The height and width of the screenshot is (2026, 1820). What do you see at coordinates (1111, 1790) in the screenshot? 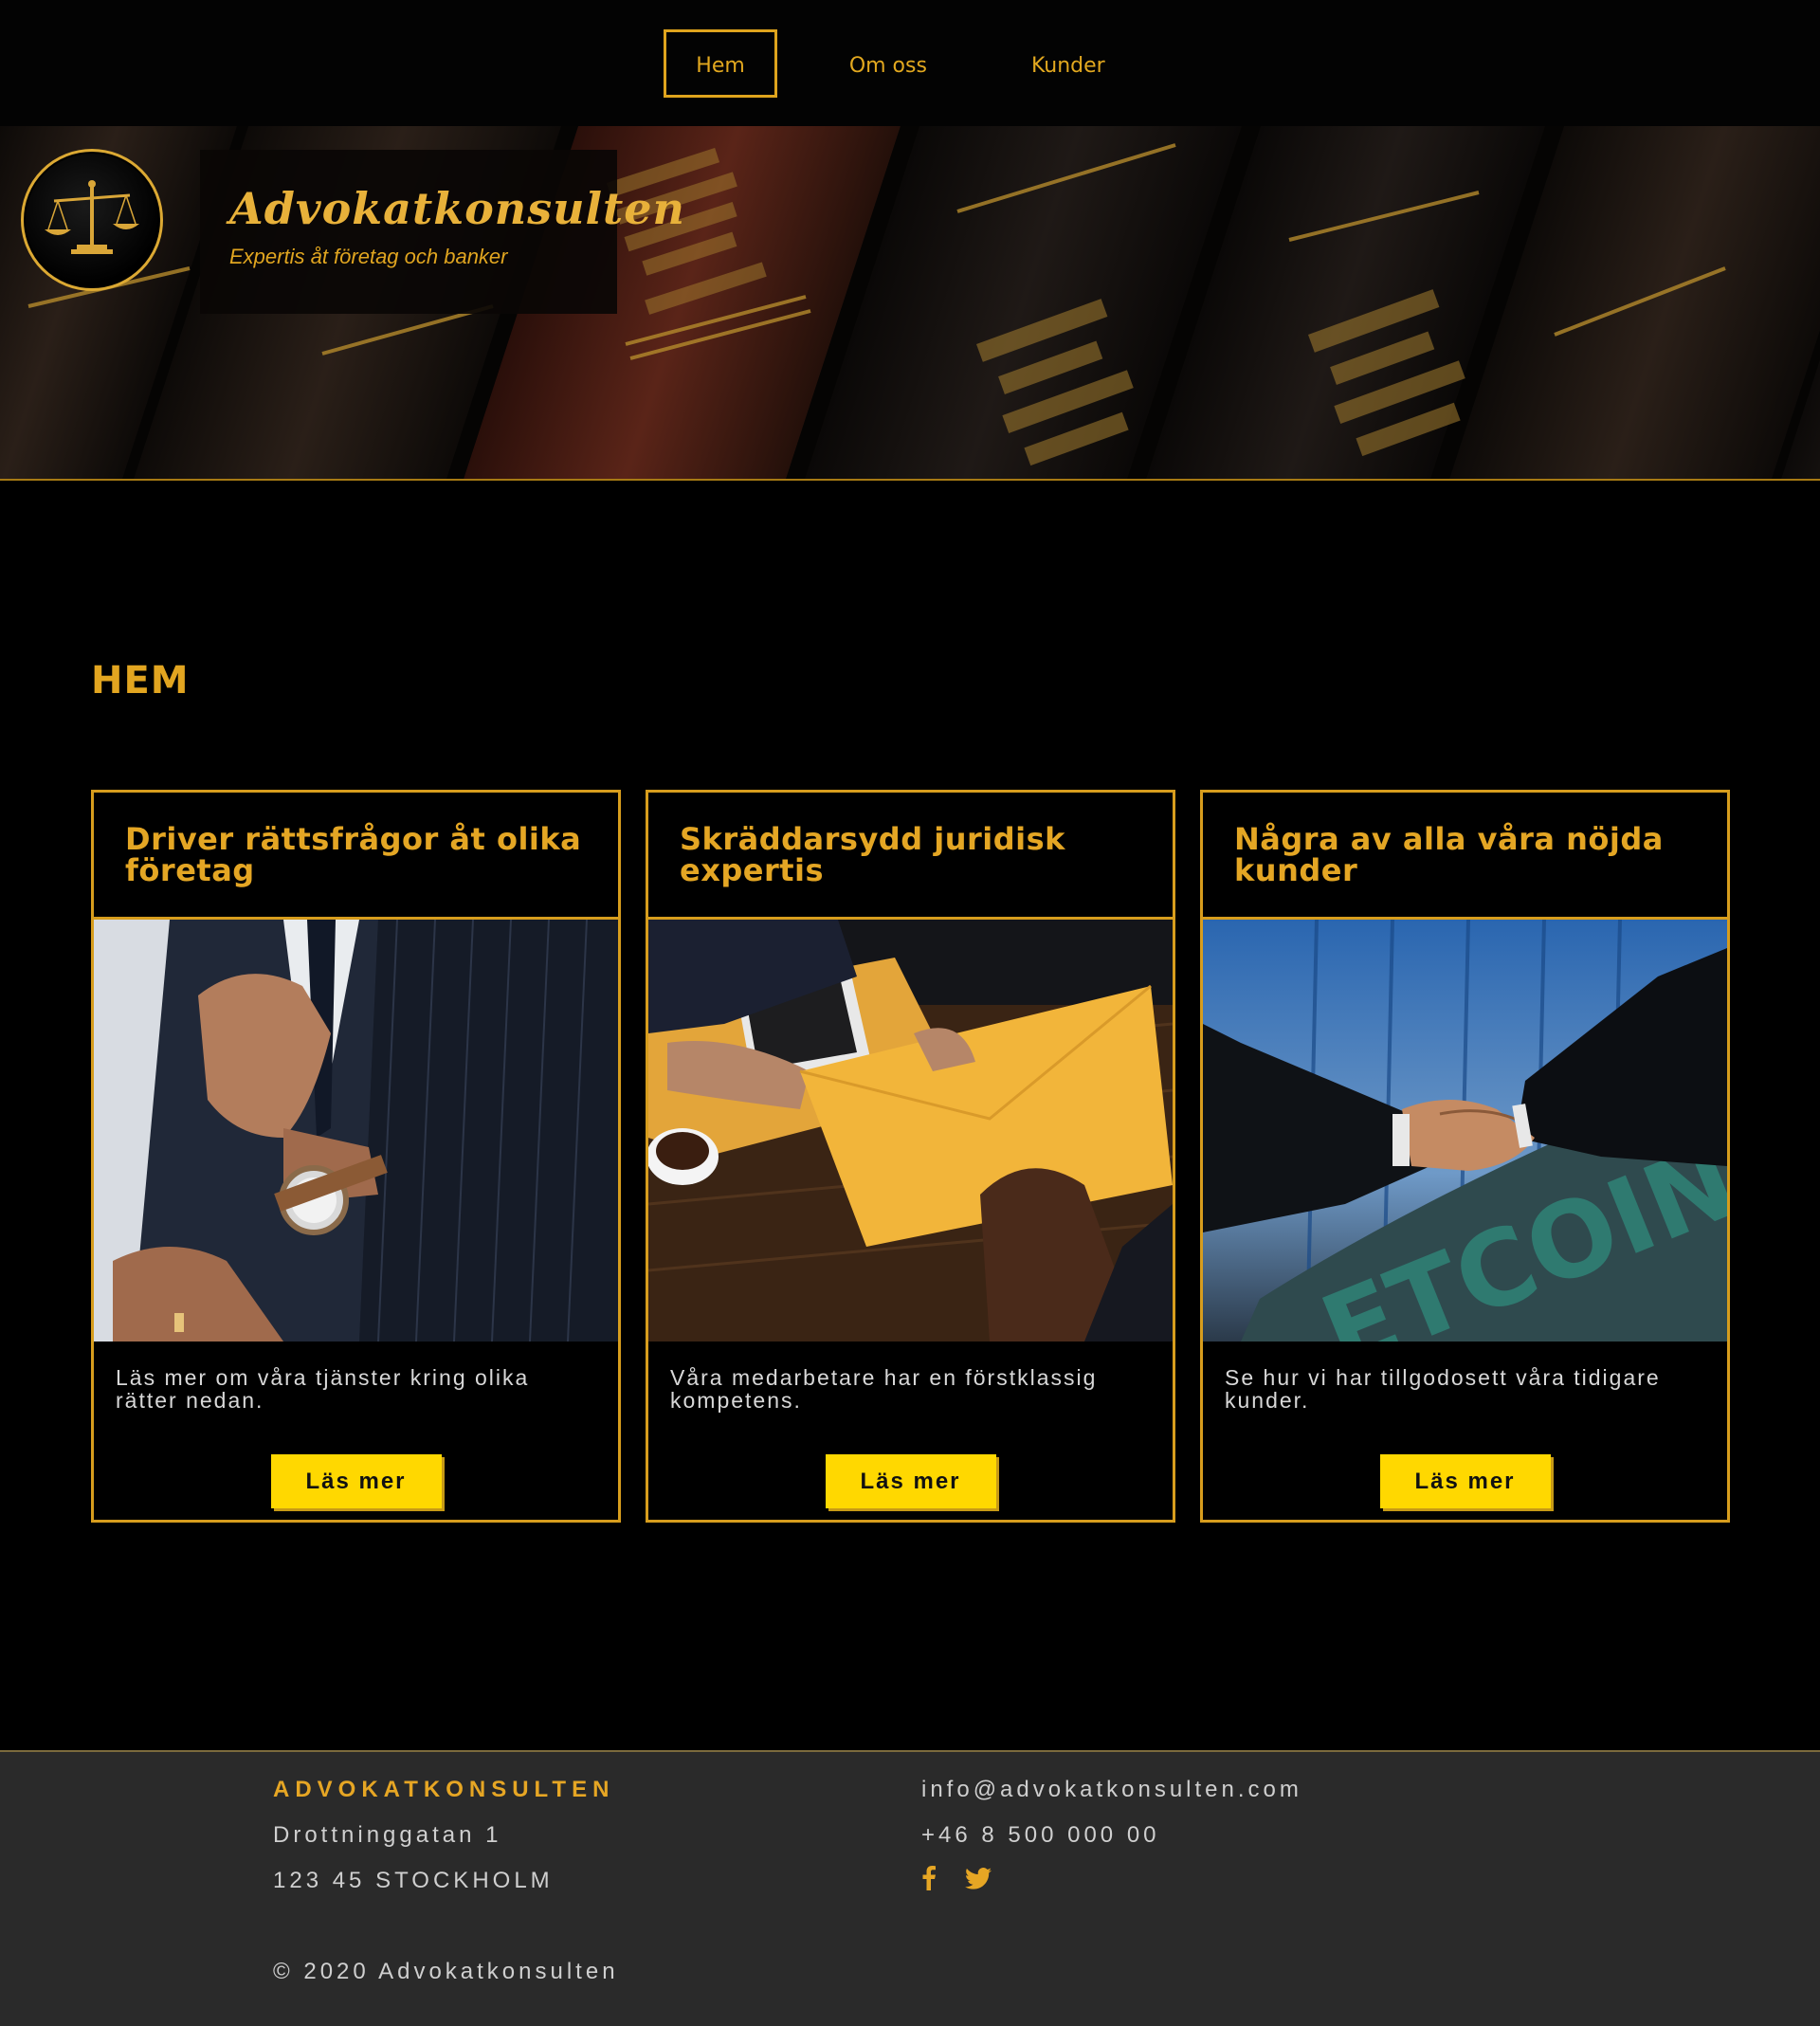
I see `footer-email-link: info@advokatkonsulten.com` at bounding box center [1111, 1790].